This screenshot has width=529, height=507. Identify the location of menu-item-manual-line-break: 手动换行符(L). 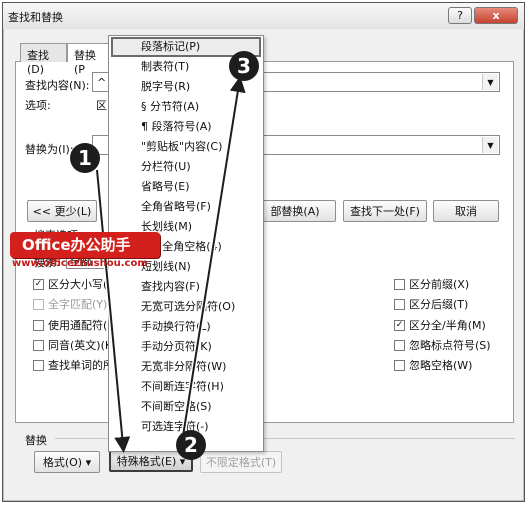
(186, 327).